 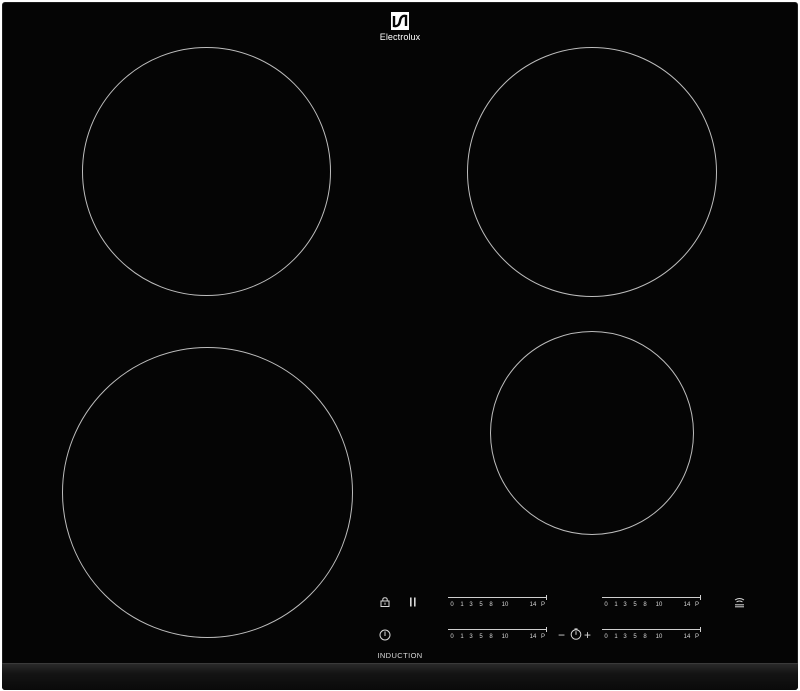 What do you see at coordinates (561, 635) in the screenshot?
I see `timer-minus-button: −` at bounding box center [561, 635].